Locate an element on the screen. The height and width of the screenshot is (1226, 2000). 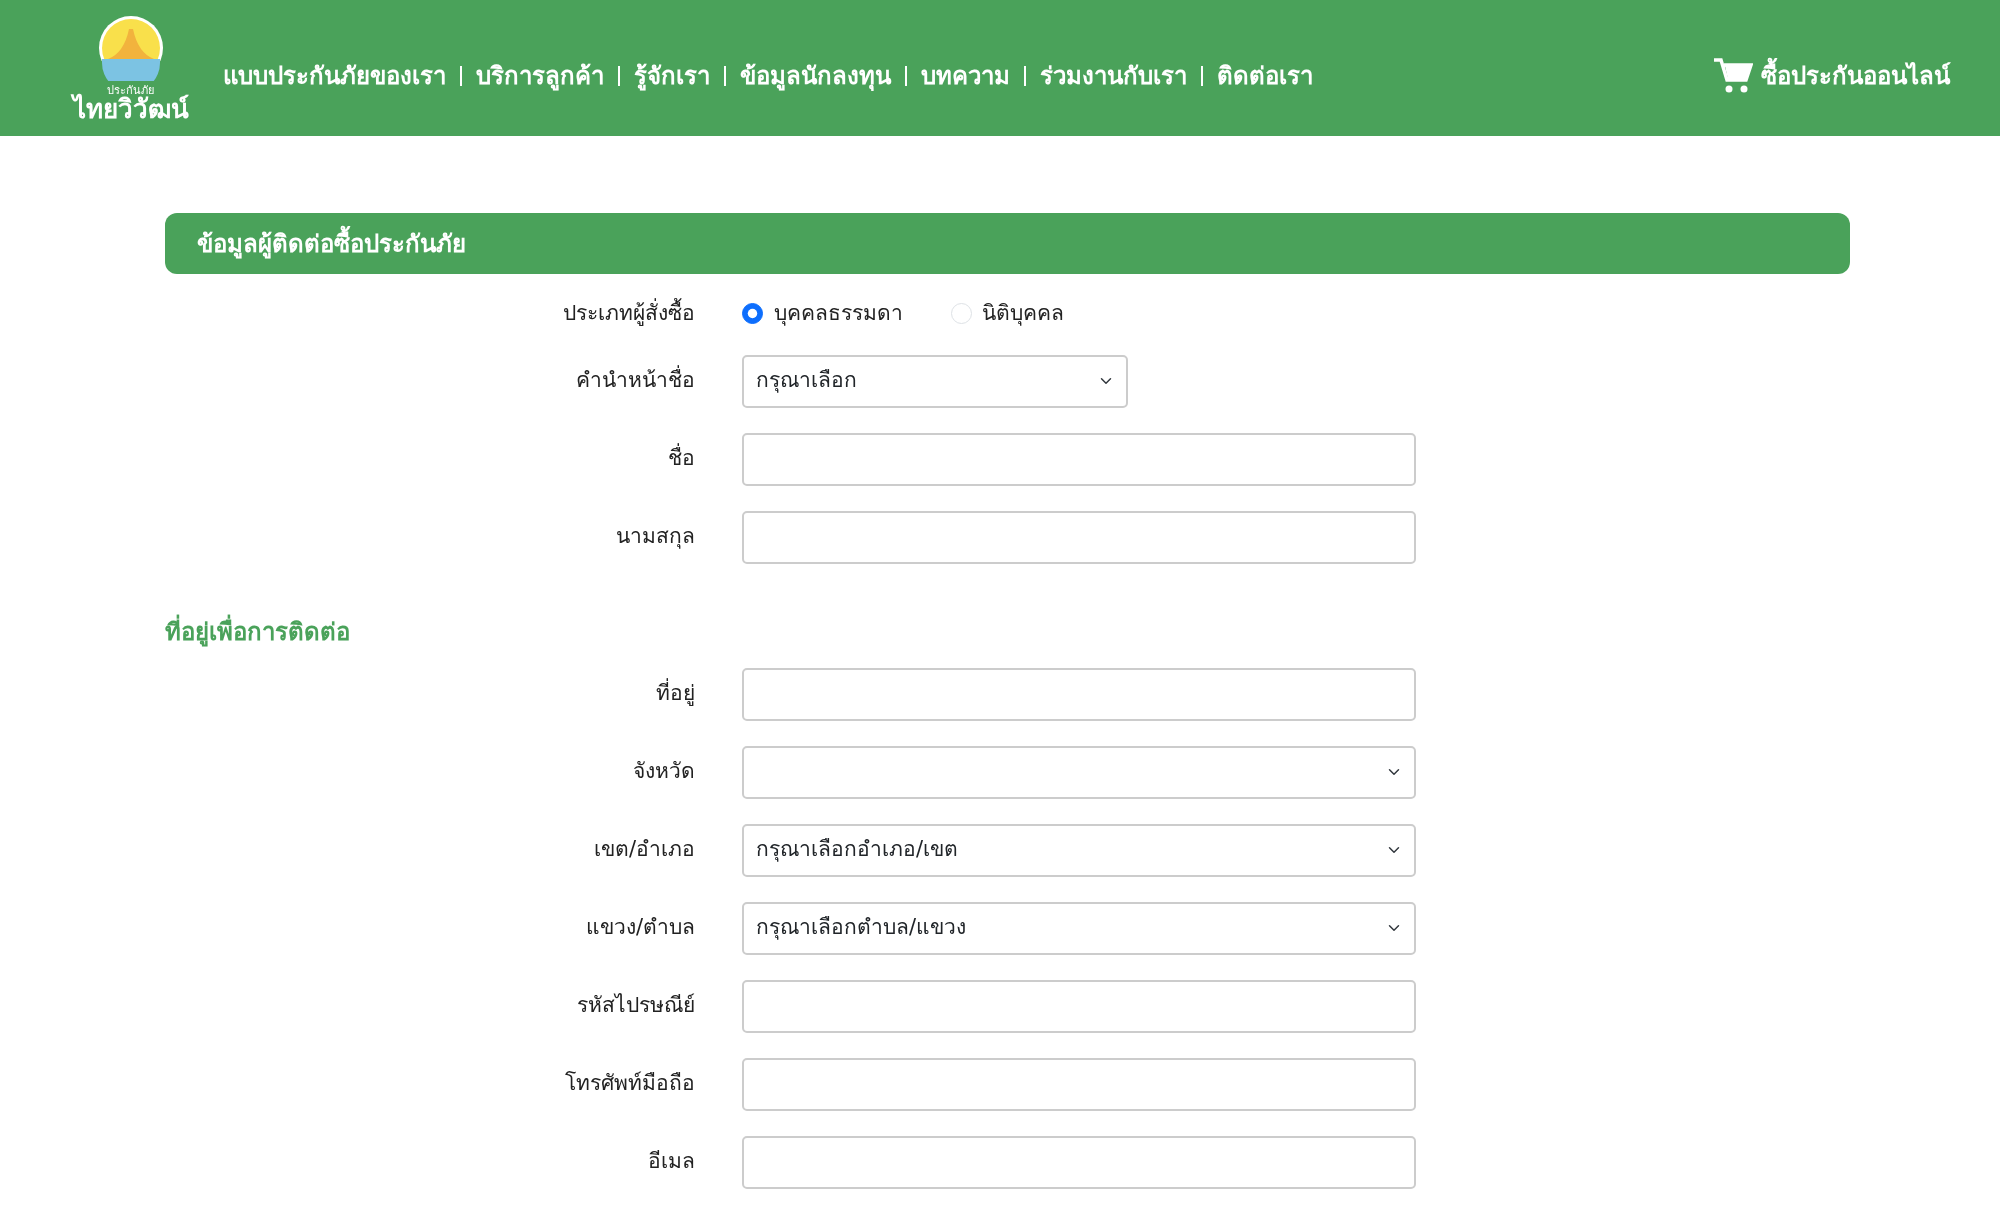
field-label: คำนำหน้าชื่อ is located at coordinates (430, 381).